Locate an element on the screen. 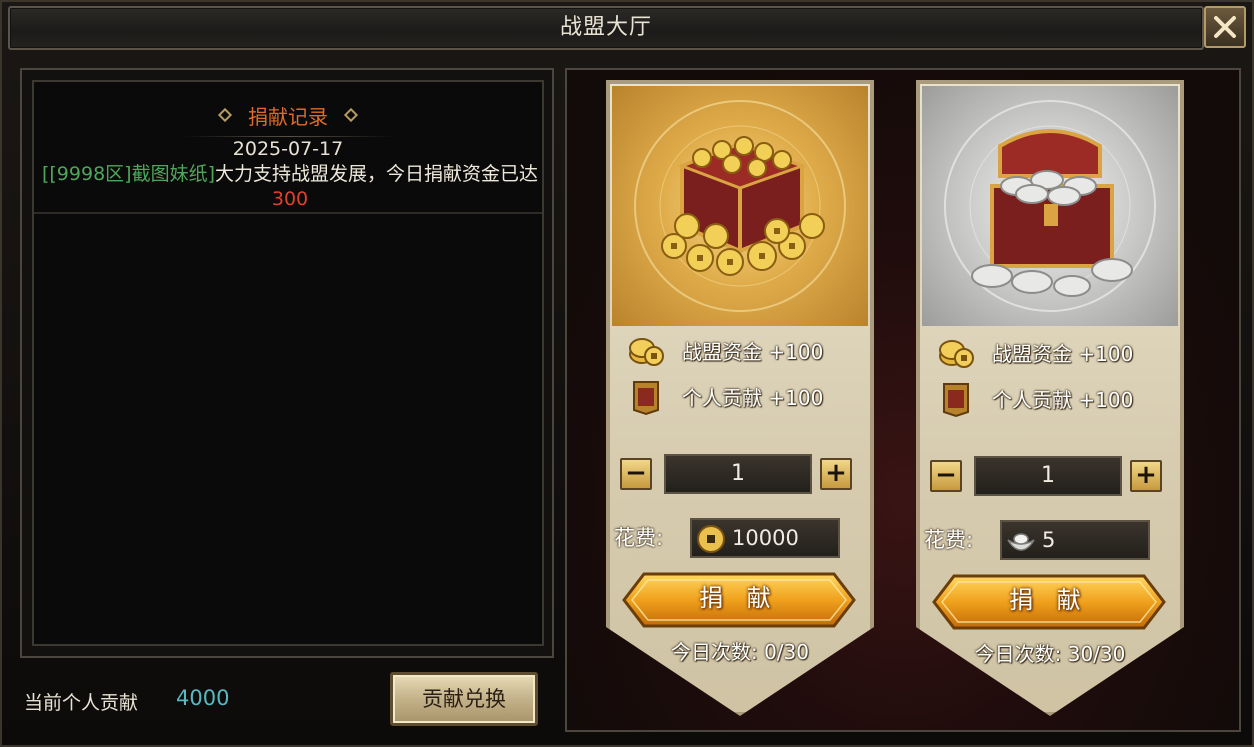 The image size is (1254, 747). close-button is located at coordinates (1225, 27).